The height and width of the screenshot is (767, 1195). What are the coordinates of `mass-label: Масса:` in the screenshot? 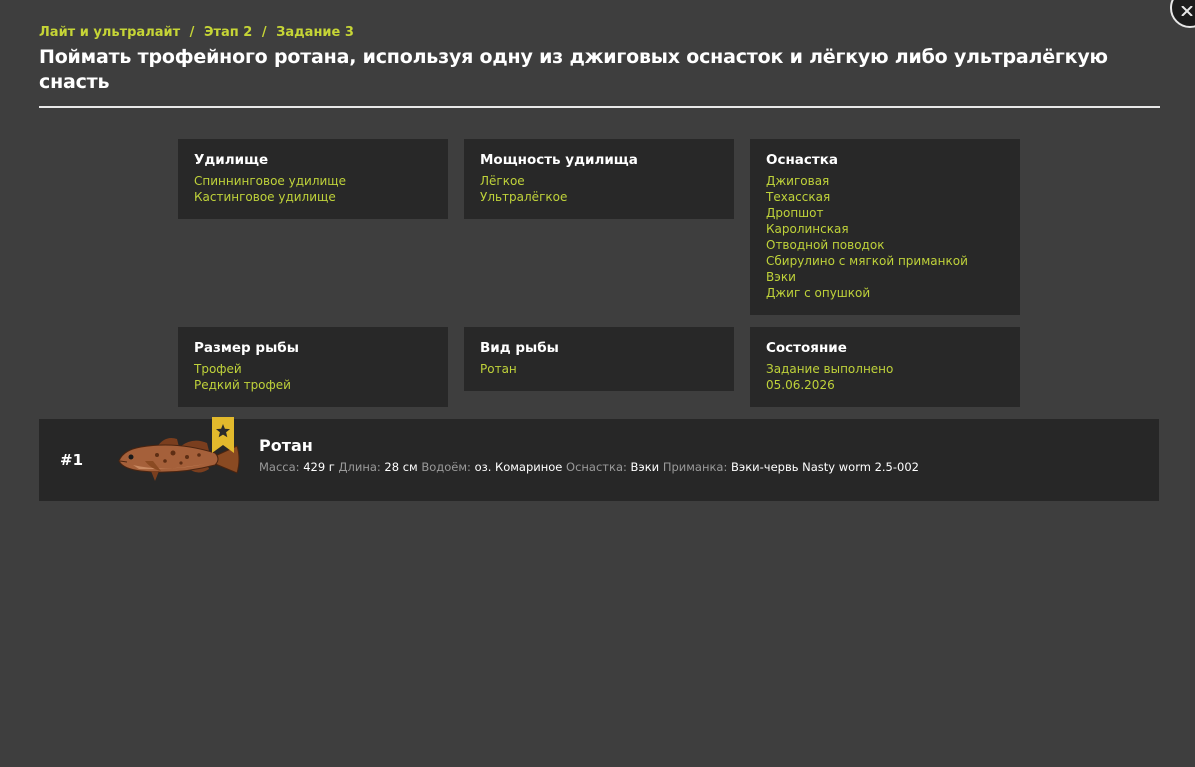 It's located at (279, 467).